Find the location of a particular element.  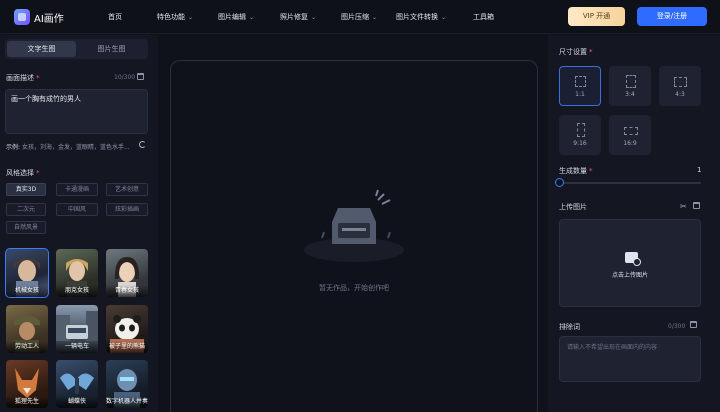

card-caption: 朋克女孩 is located at coordinates (77, 291).